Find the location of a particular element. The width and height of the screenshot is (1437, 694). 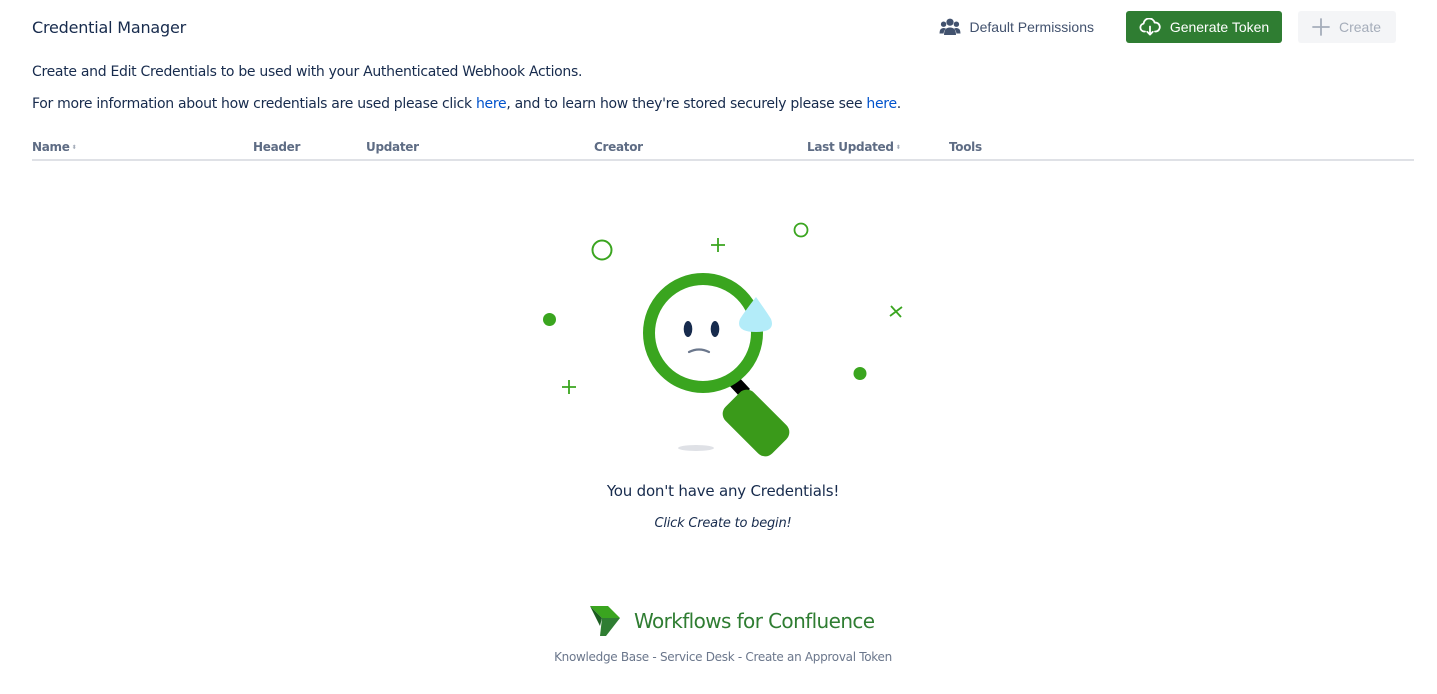

empty-state-title: You don't have any Credentials! is located at coordinates (723, 491).